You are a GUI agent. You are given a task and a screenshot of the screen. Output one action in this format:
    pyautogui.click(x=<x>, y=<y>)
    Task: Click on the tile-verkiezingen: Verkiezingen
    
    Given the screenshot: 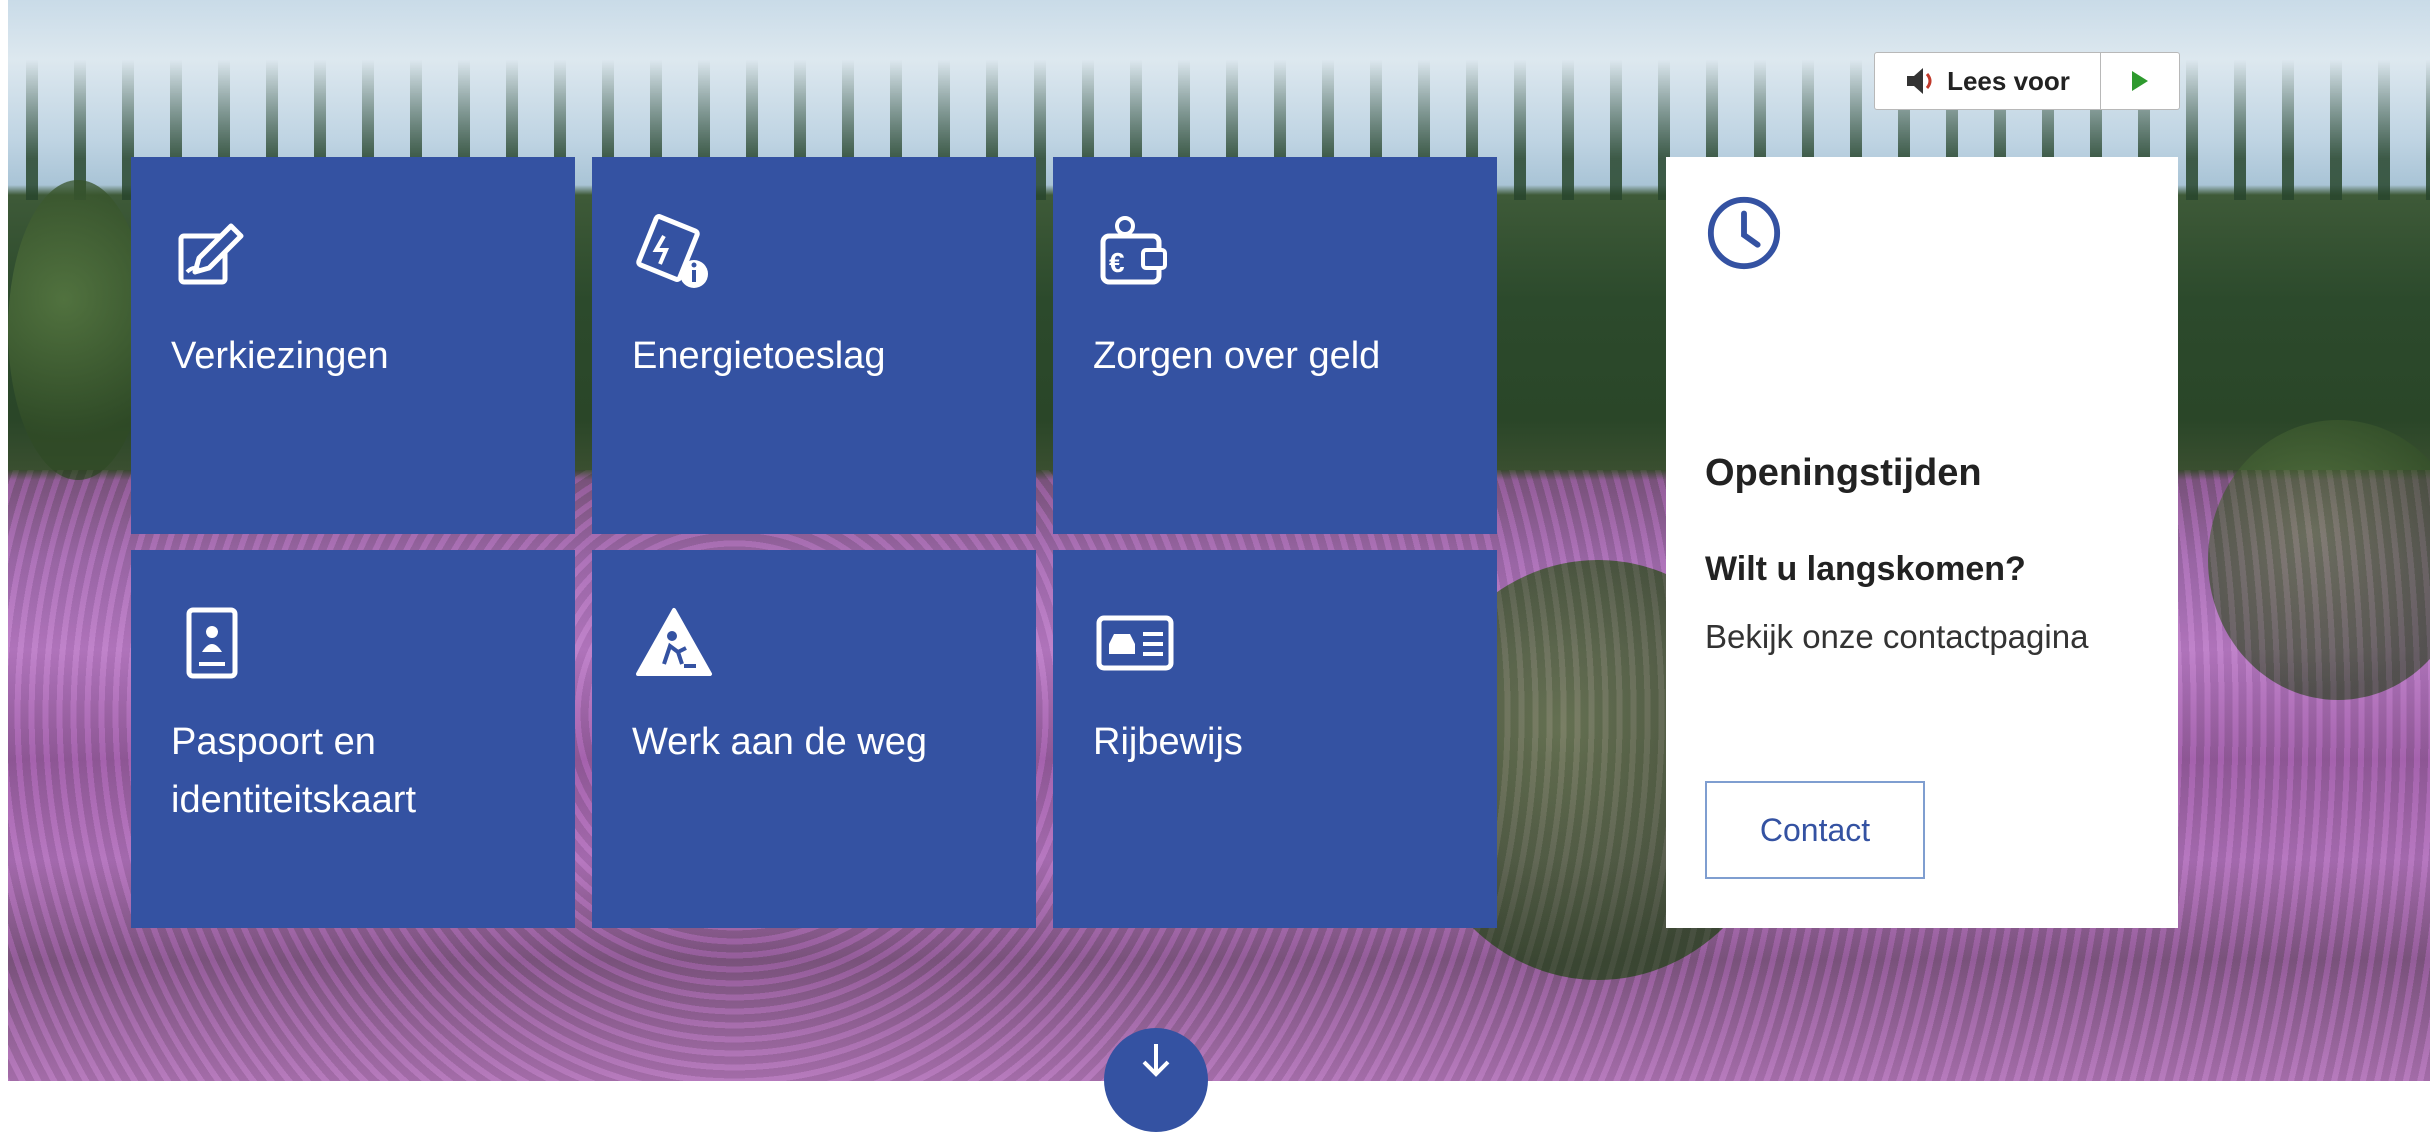 What is the action you would take?
    pyautogui.click(x=353, y=345)
    